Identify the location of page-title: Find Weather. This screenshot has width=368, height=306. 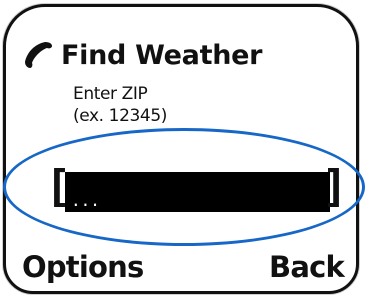
(162, 55).